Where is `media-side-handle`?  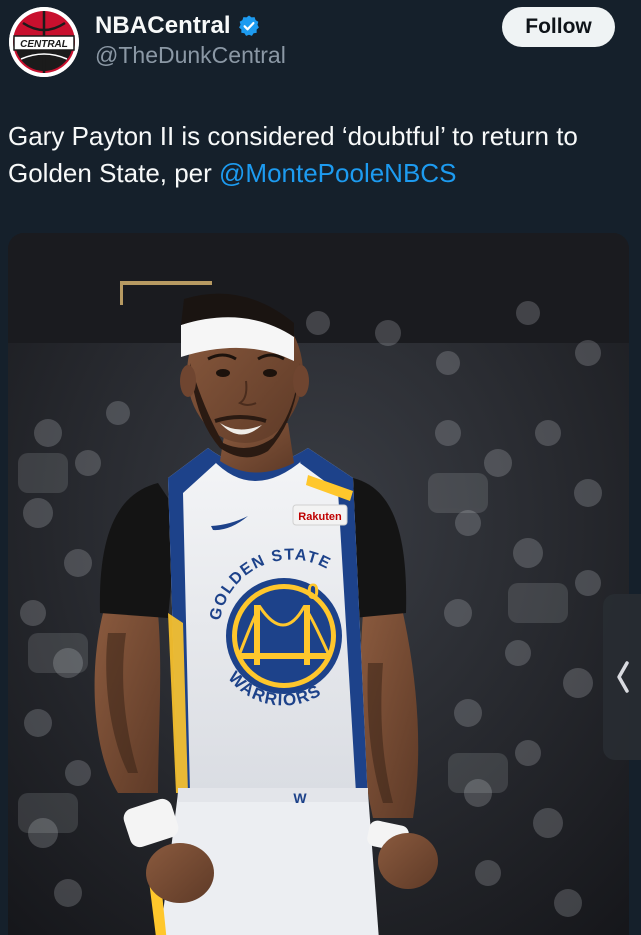 media-side-handle is located at coordinates (622, 677).